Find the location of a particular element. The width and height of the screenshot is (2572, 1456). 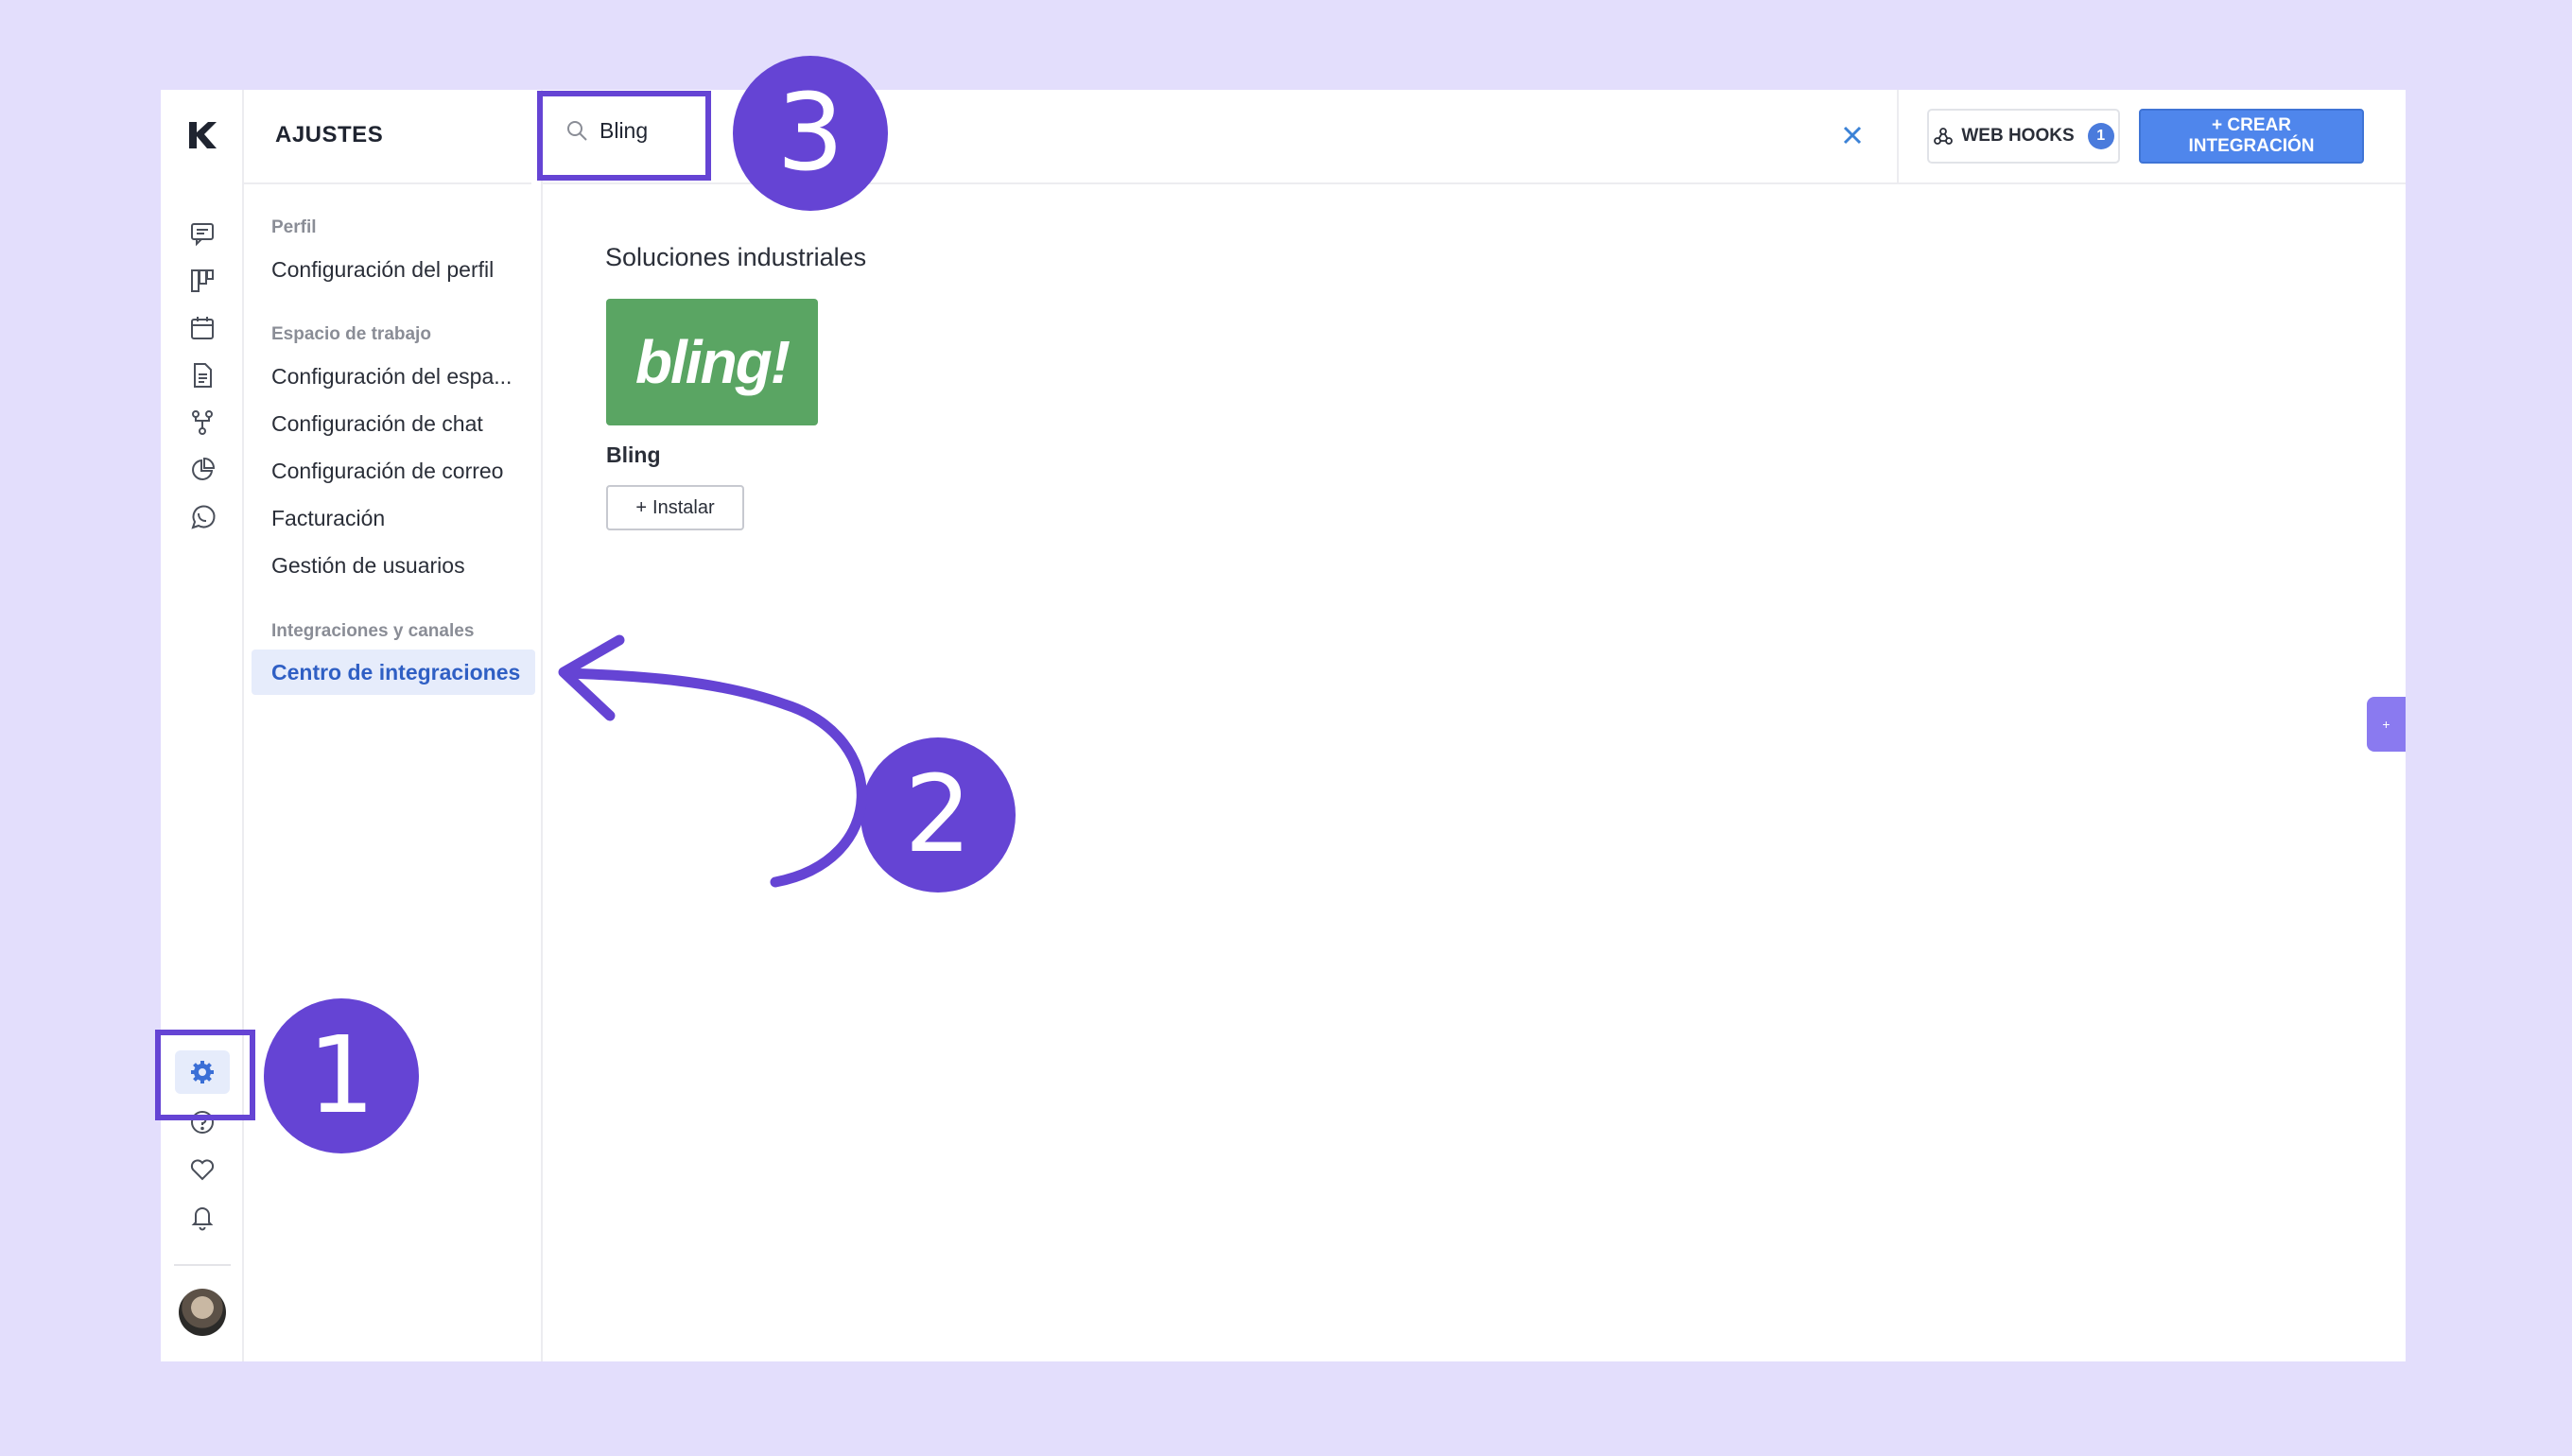

nav-item-profile-settings: Configuración del perfil is located at coordinates (382, 270).